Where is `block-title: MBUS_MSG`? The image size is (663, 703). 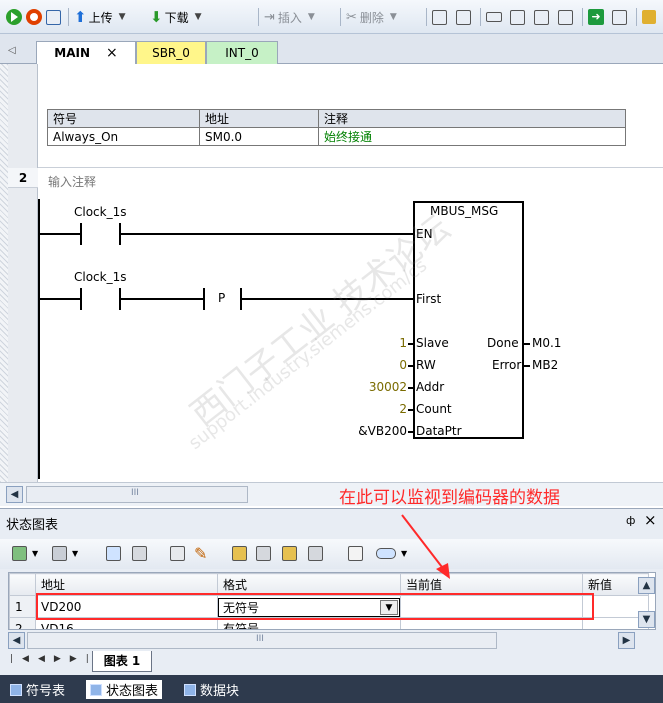 block-title: MBUS_MSG is located at coordinates (464, 211).